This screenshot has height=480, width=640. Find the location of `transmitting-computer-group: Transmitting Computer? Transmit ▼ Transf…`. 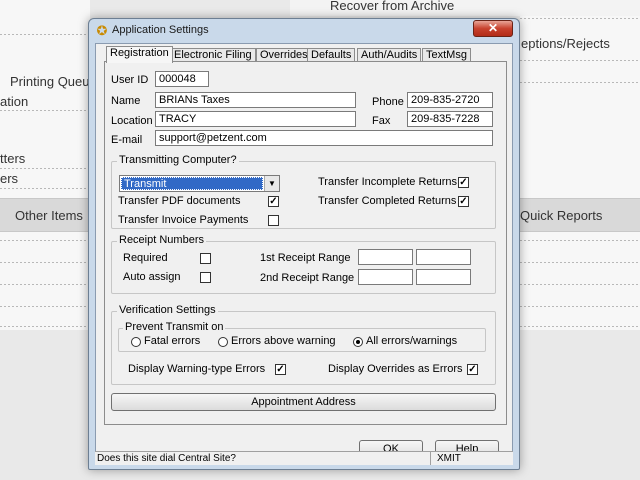

transmitting-computer-group: Transmitting Computer? Transmit ▼ Transf… is located at coordinates (303, 191).